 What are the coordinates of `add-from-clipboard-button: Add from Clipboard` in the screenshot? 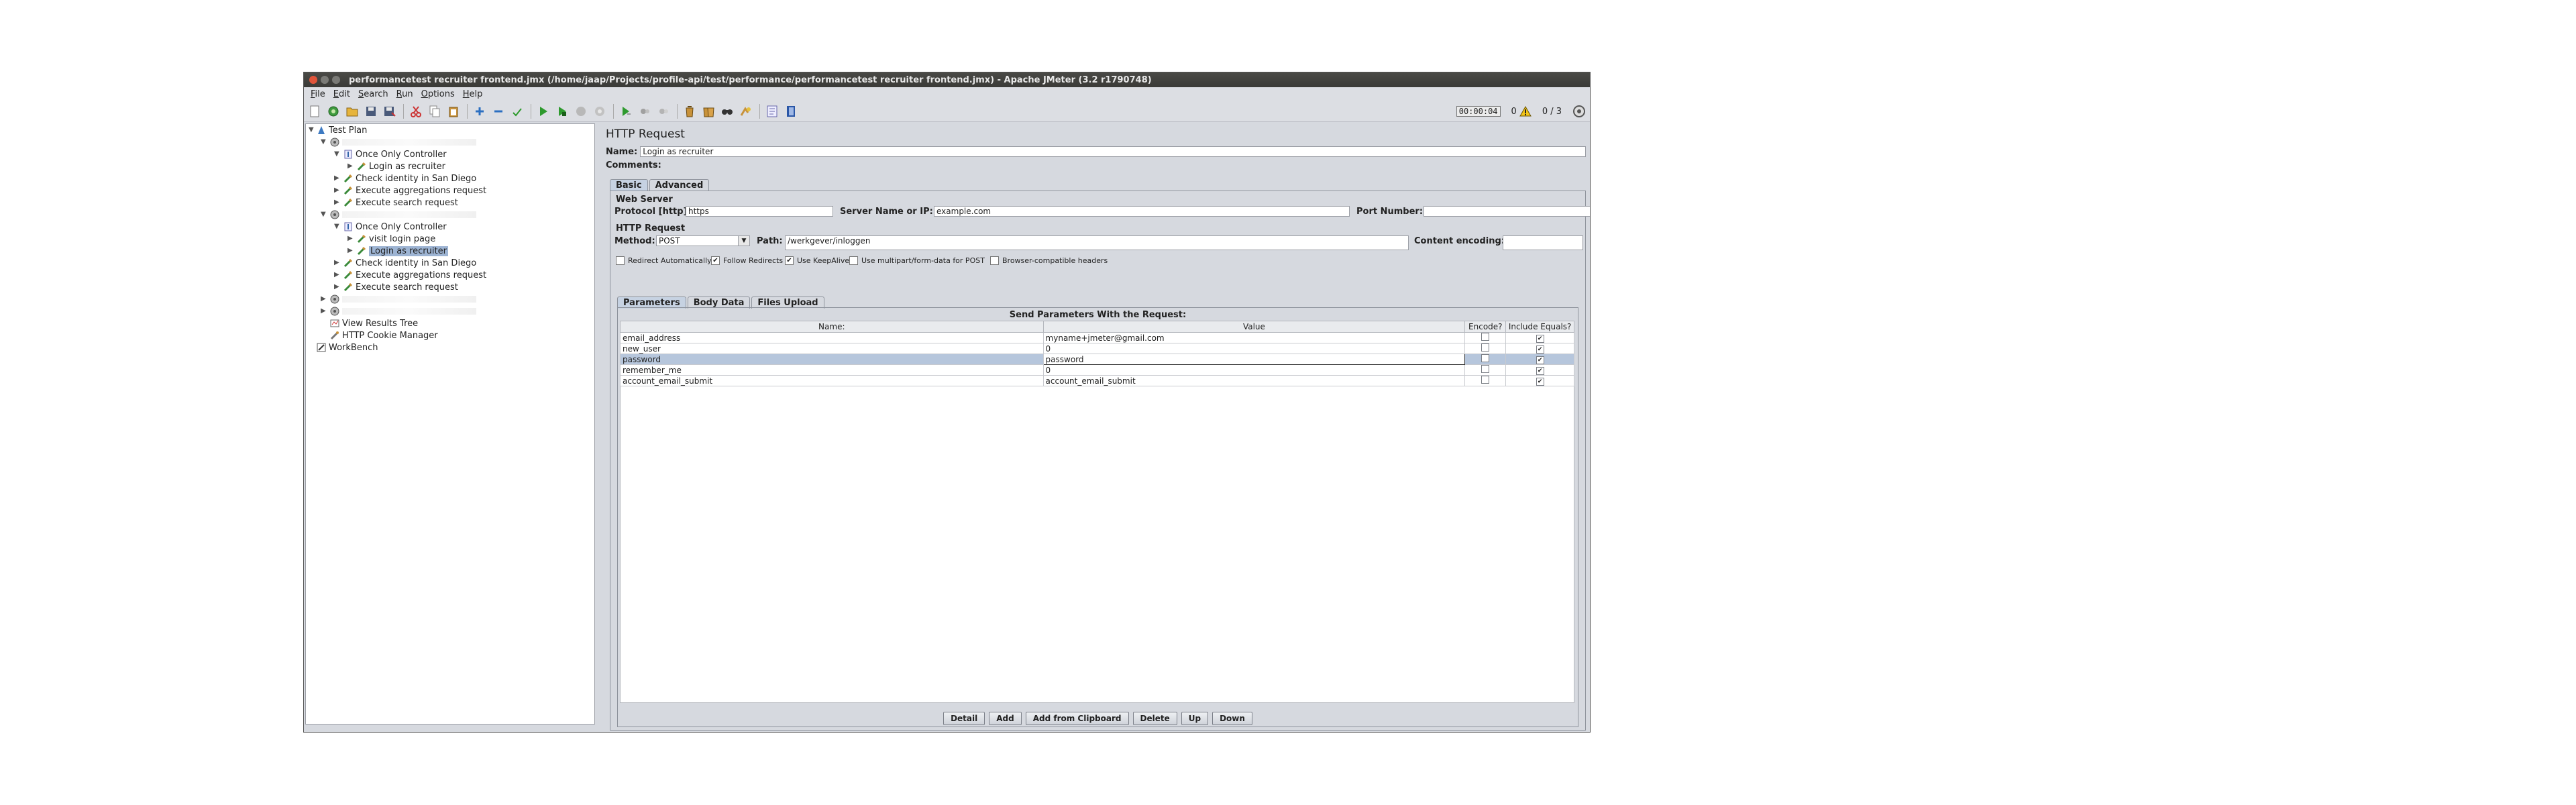 It's located at (1077, 718).